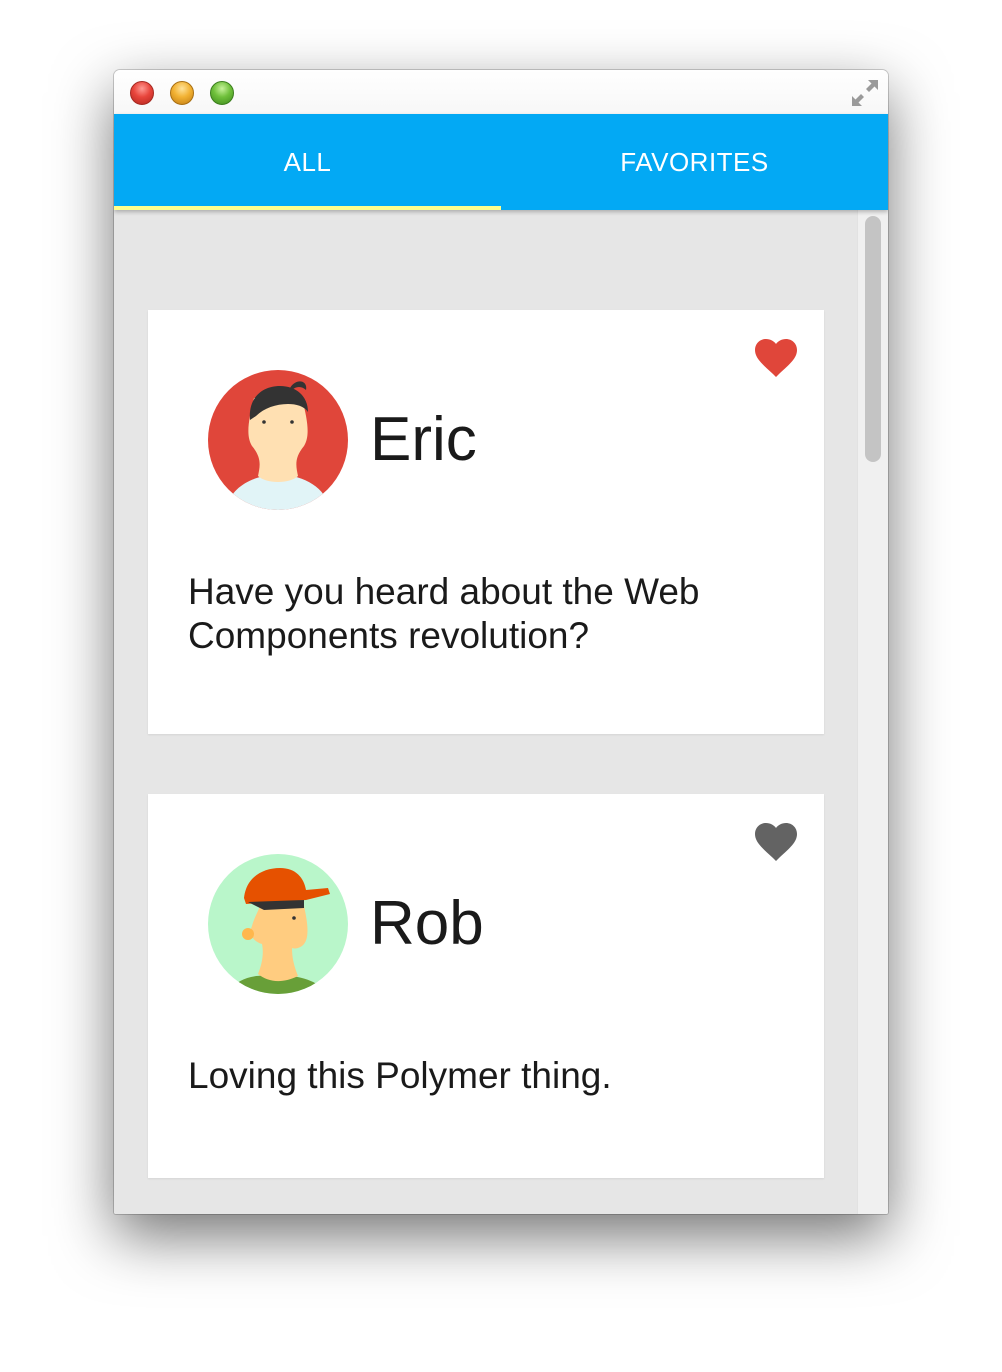 This screenshot has width=1002, height=1372. I want to click on tab-all-label: ALL, so click(307, 161).